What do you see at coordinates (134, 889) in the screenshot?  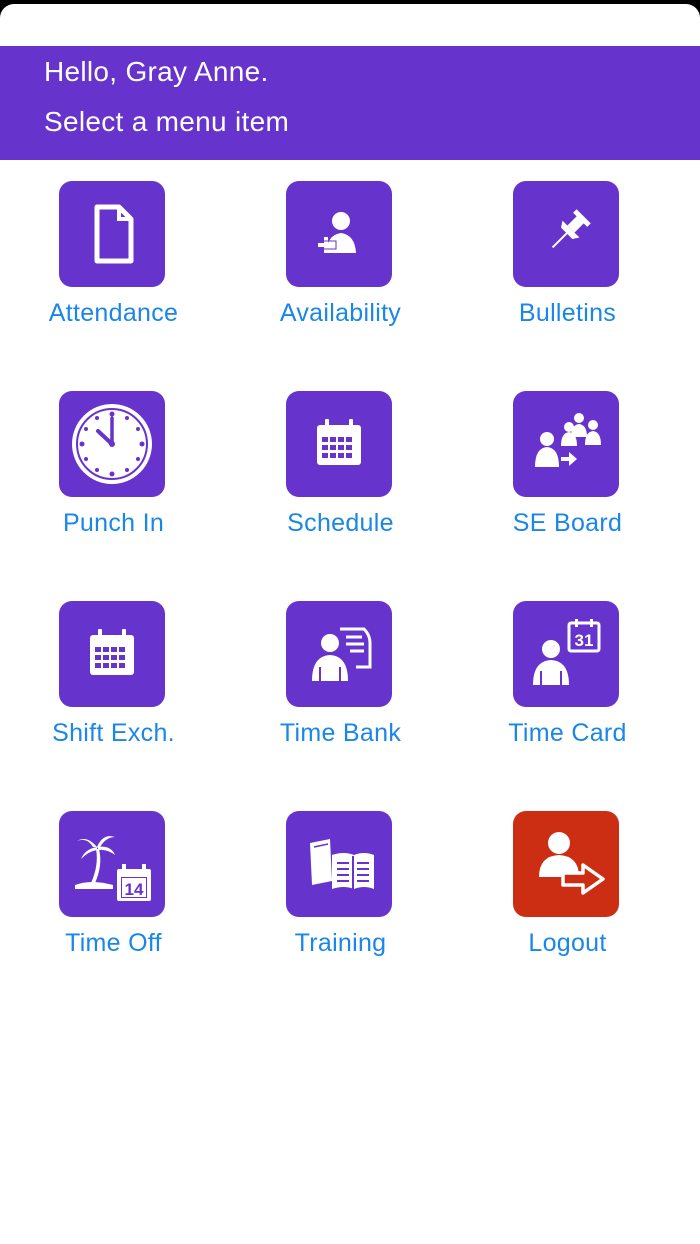 I see `time-off-day: 14` at bounding box center [134, 889].